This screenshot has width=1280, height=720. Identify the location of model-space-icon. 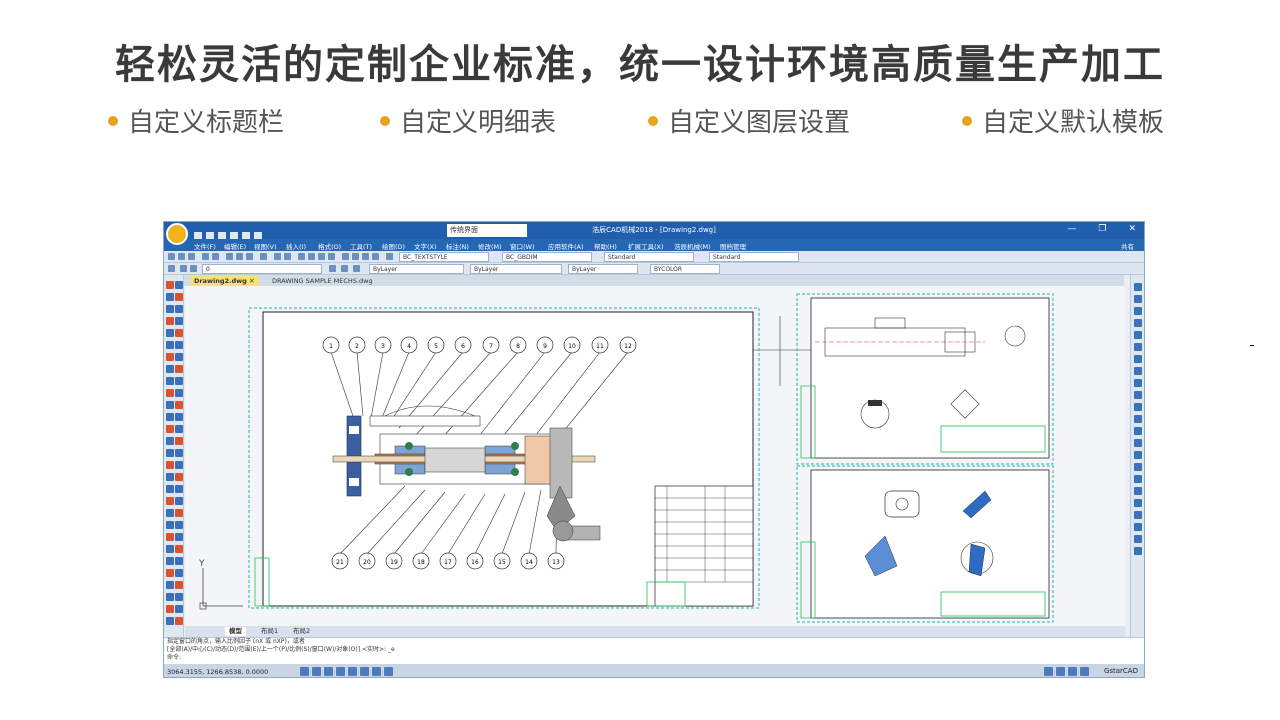
(388, 671).